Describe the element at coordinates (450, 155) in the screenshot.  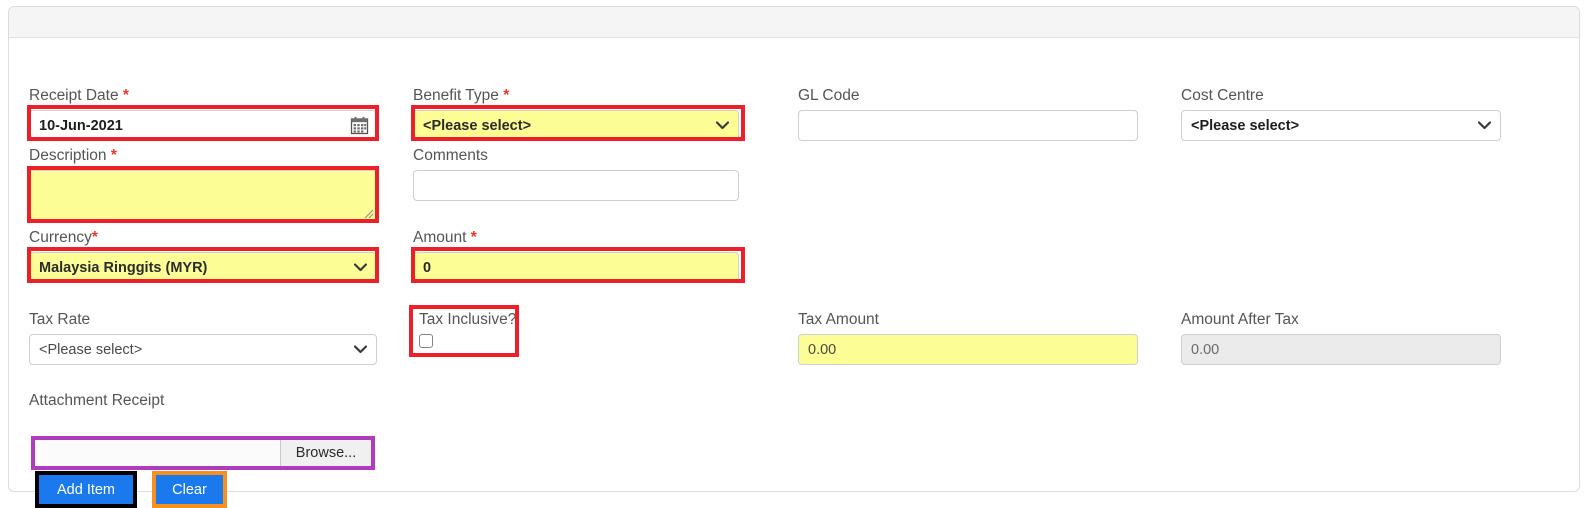
I see `comments-label-text: Comments` at that location.